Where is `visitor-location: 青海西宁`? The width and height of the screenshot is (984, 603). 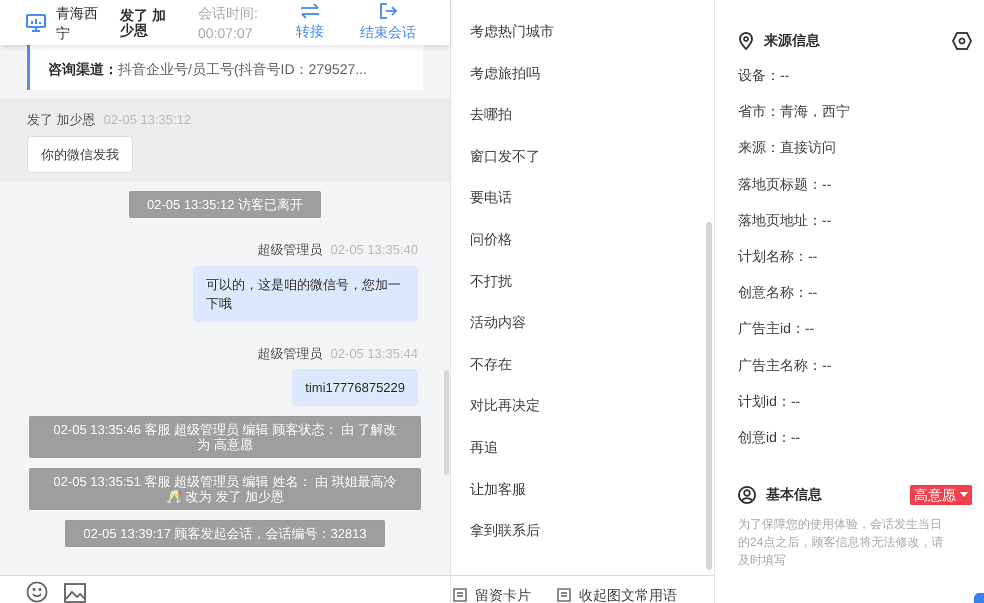
visitor-location: 青海西宁 is located at coordinates (77, 23).